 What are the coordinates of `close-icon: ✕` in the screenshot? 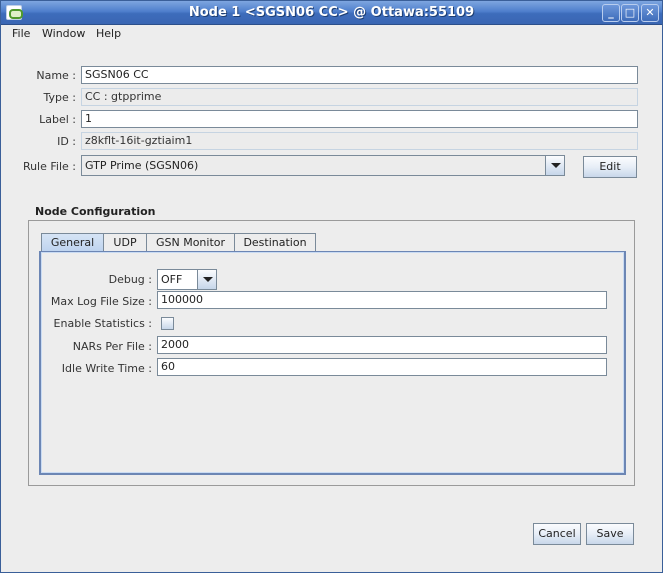 It's located at (650, 12).